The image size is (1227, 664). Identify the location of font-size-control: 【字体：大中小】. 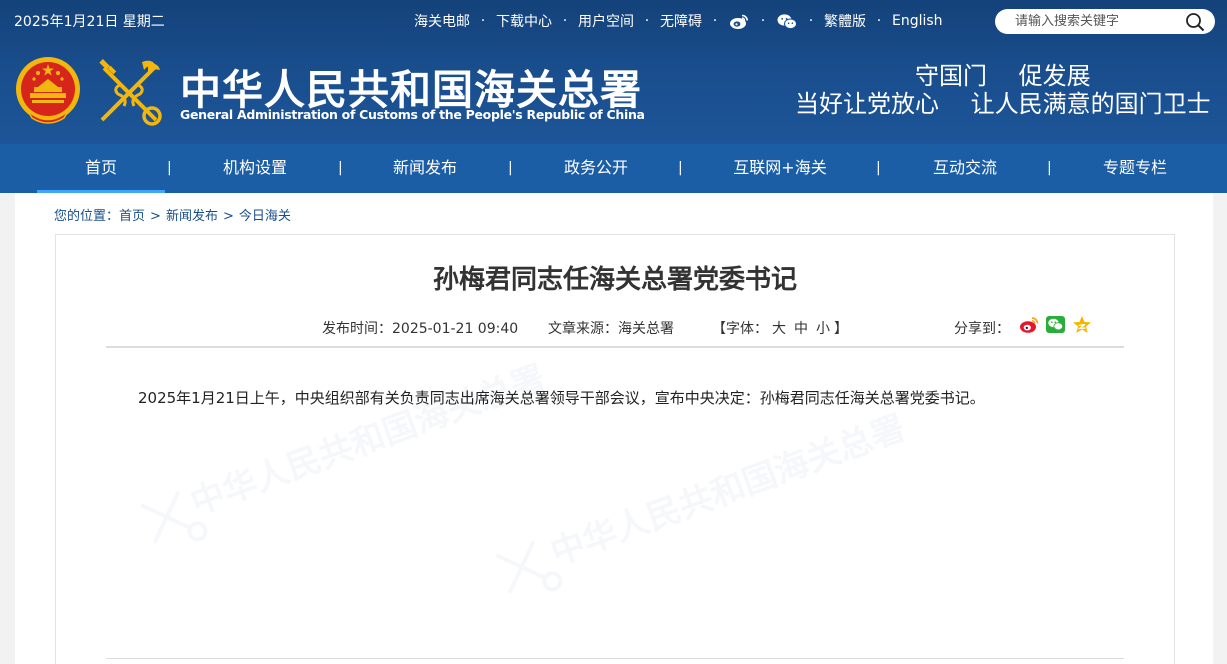
(780, 329).